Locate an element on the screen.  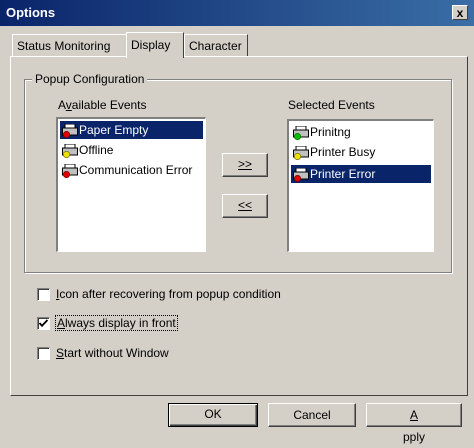
close-icon: x is located at coordinates (460, 13).